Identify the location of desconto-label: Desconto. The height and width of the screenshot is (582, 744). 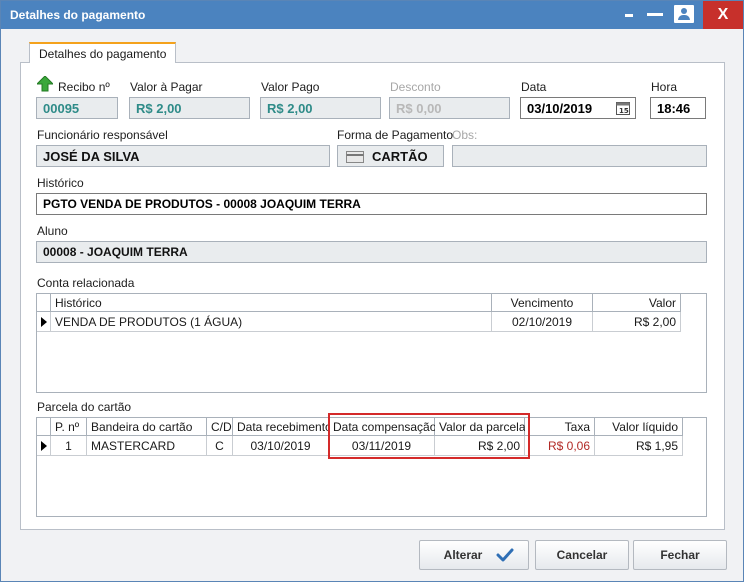
(415, 87).